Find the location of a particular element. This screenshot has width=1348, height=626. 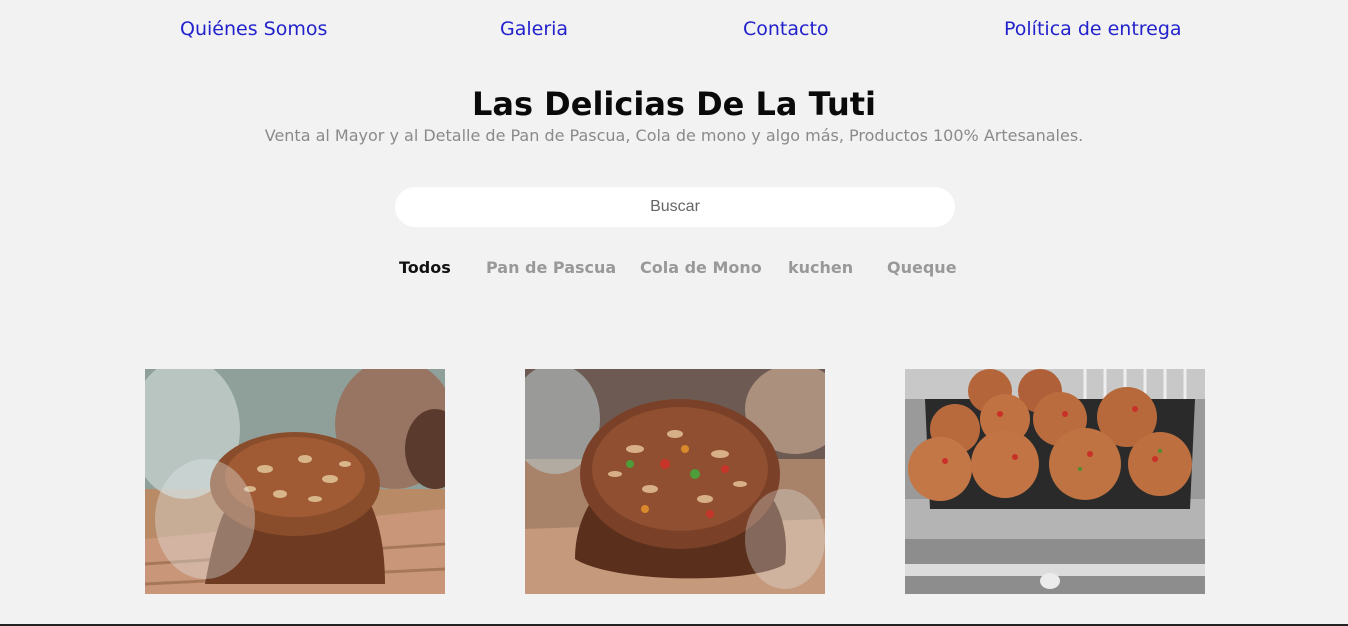

filter-kuchen: kuchen is located at coordinates (820, 268).